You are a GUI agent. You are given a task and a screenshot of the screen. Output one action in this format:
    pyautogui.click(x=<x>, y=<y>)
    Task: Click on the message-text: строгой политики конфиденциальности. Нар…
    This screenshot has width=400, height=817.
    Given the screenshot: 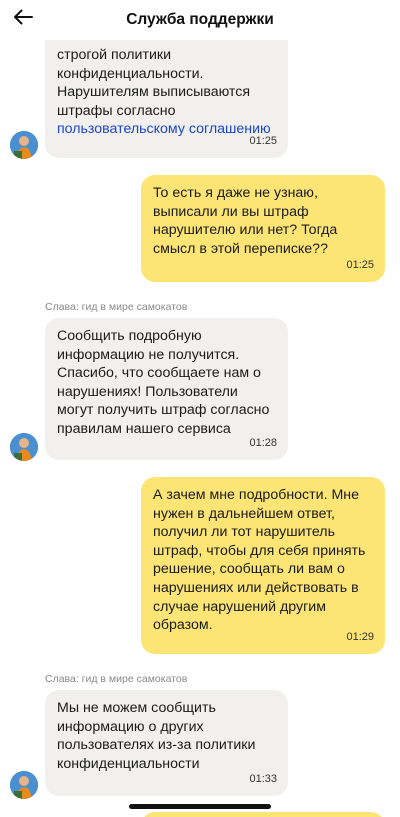 What is the action you would take?
    pyautogui.click(x=154, y=83)
    